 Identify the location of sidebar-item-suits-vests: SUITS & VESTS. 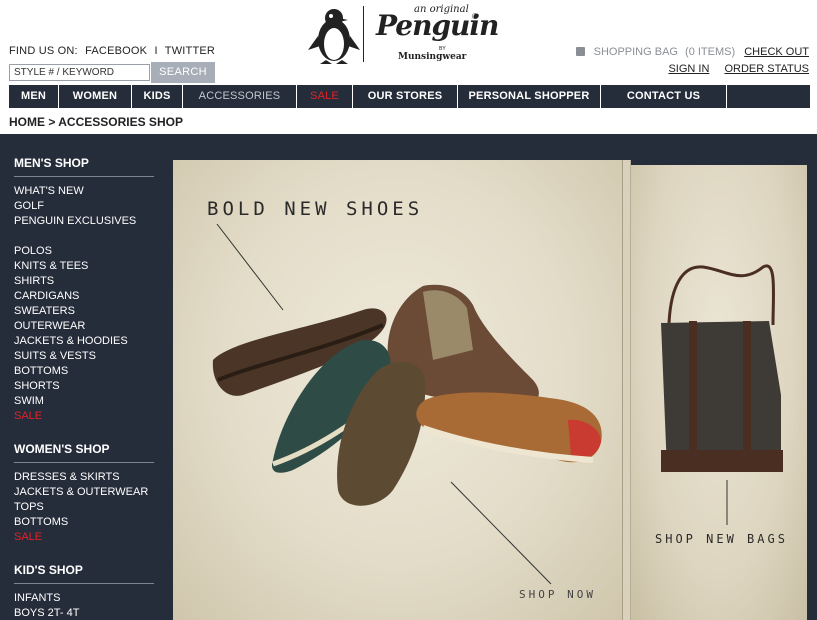
(84, 356).